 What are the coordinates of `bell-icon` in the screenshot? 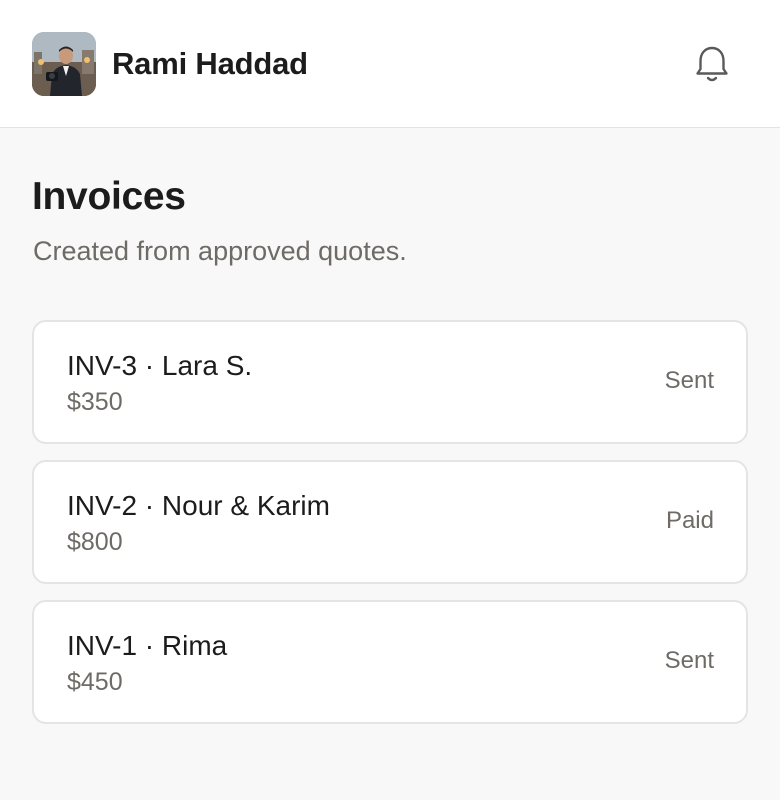 It's located at (712, 64).